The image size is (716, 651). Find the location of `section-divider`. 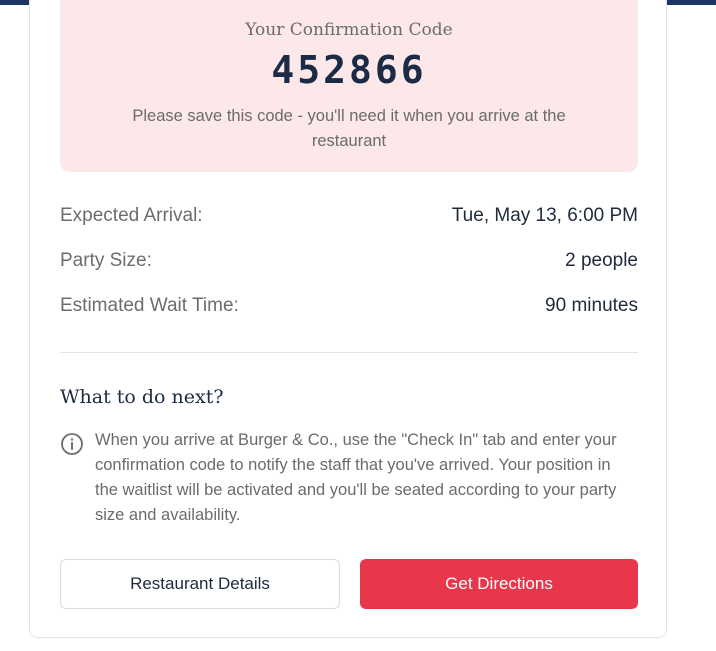

section-divider is located at coordinates (349, 352).